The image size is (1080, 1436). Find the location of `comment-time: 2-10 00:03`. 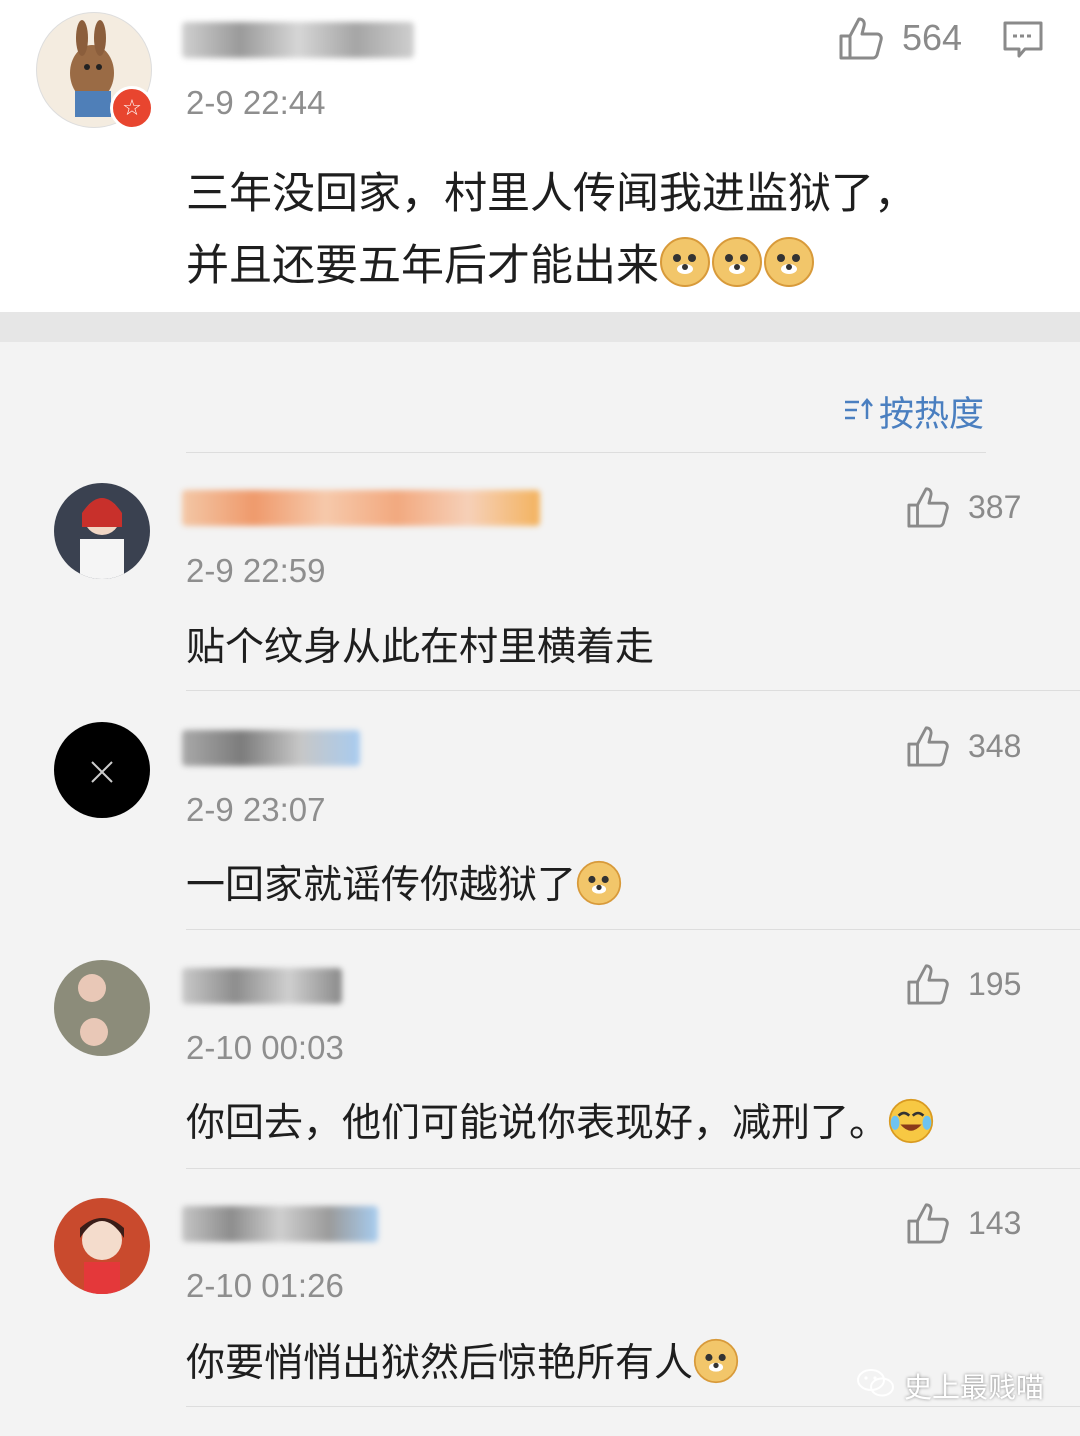

comment-time: 2-10 00:03 is located at coordinates (265, 1047).